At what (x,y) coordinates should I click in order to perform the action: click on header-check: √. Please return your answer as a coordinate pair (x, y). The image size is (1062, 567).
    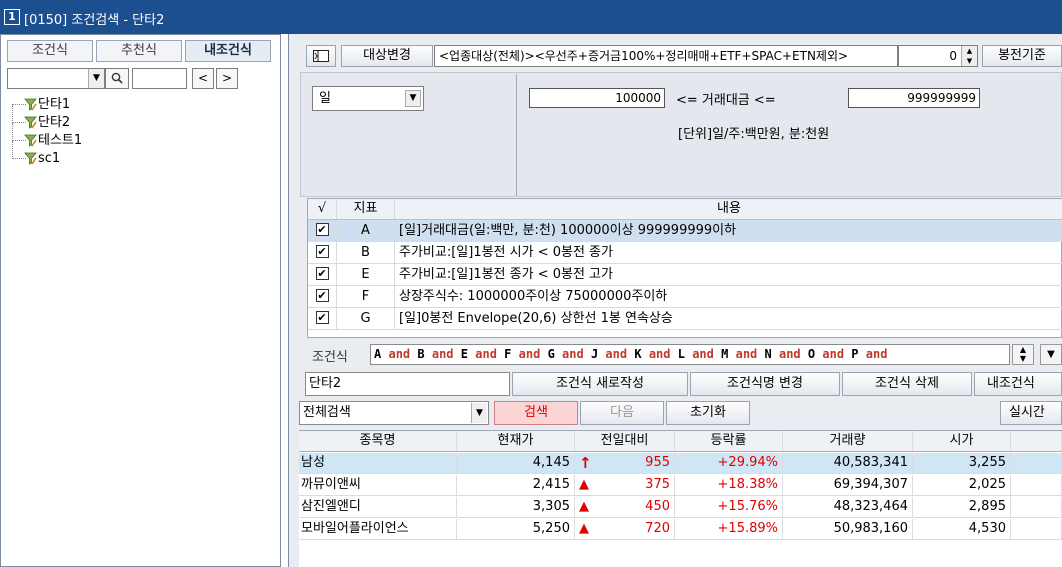
    Looking at the image, I should click on (322, 208).